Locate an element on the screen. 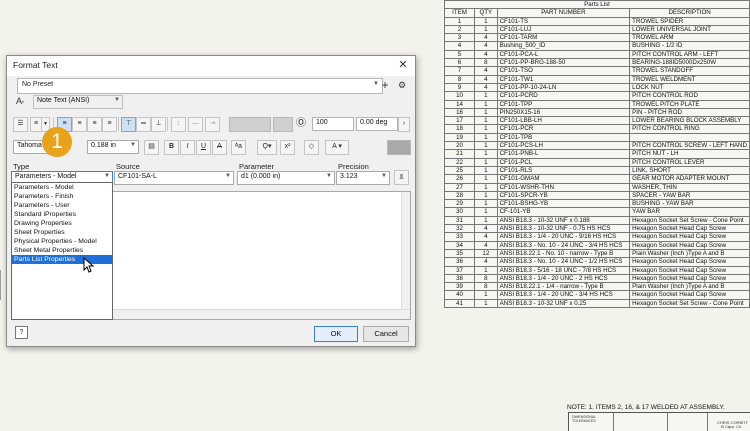  insert-parameter-icon: x̲ is located at coordinates (401, 177).